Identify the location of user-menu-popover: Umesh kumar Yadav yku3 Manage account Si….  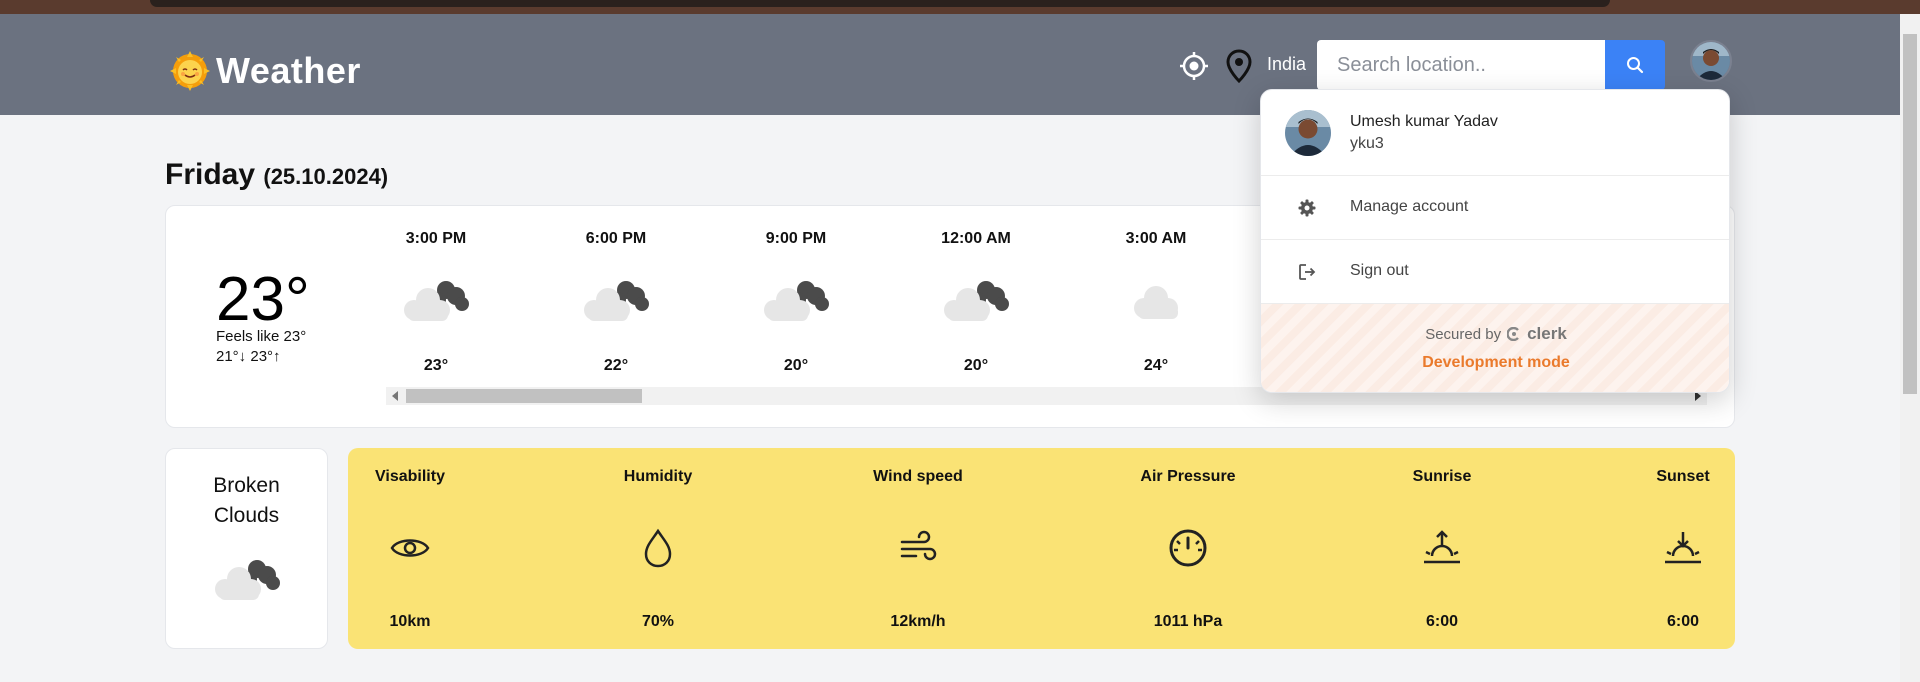
(1495, 241).